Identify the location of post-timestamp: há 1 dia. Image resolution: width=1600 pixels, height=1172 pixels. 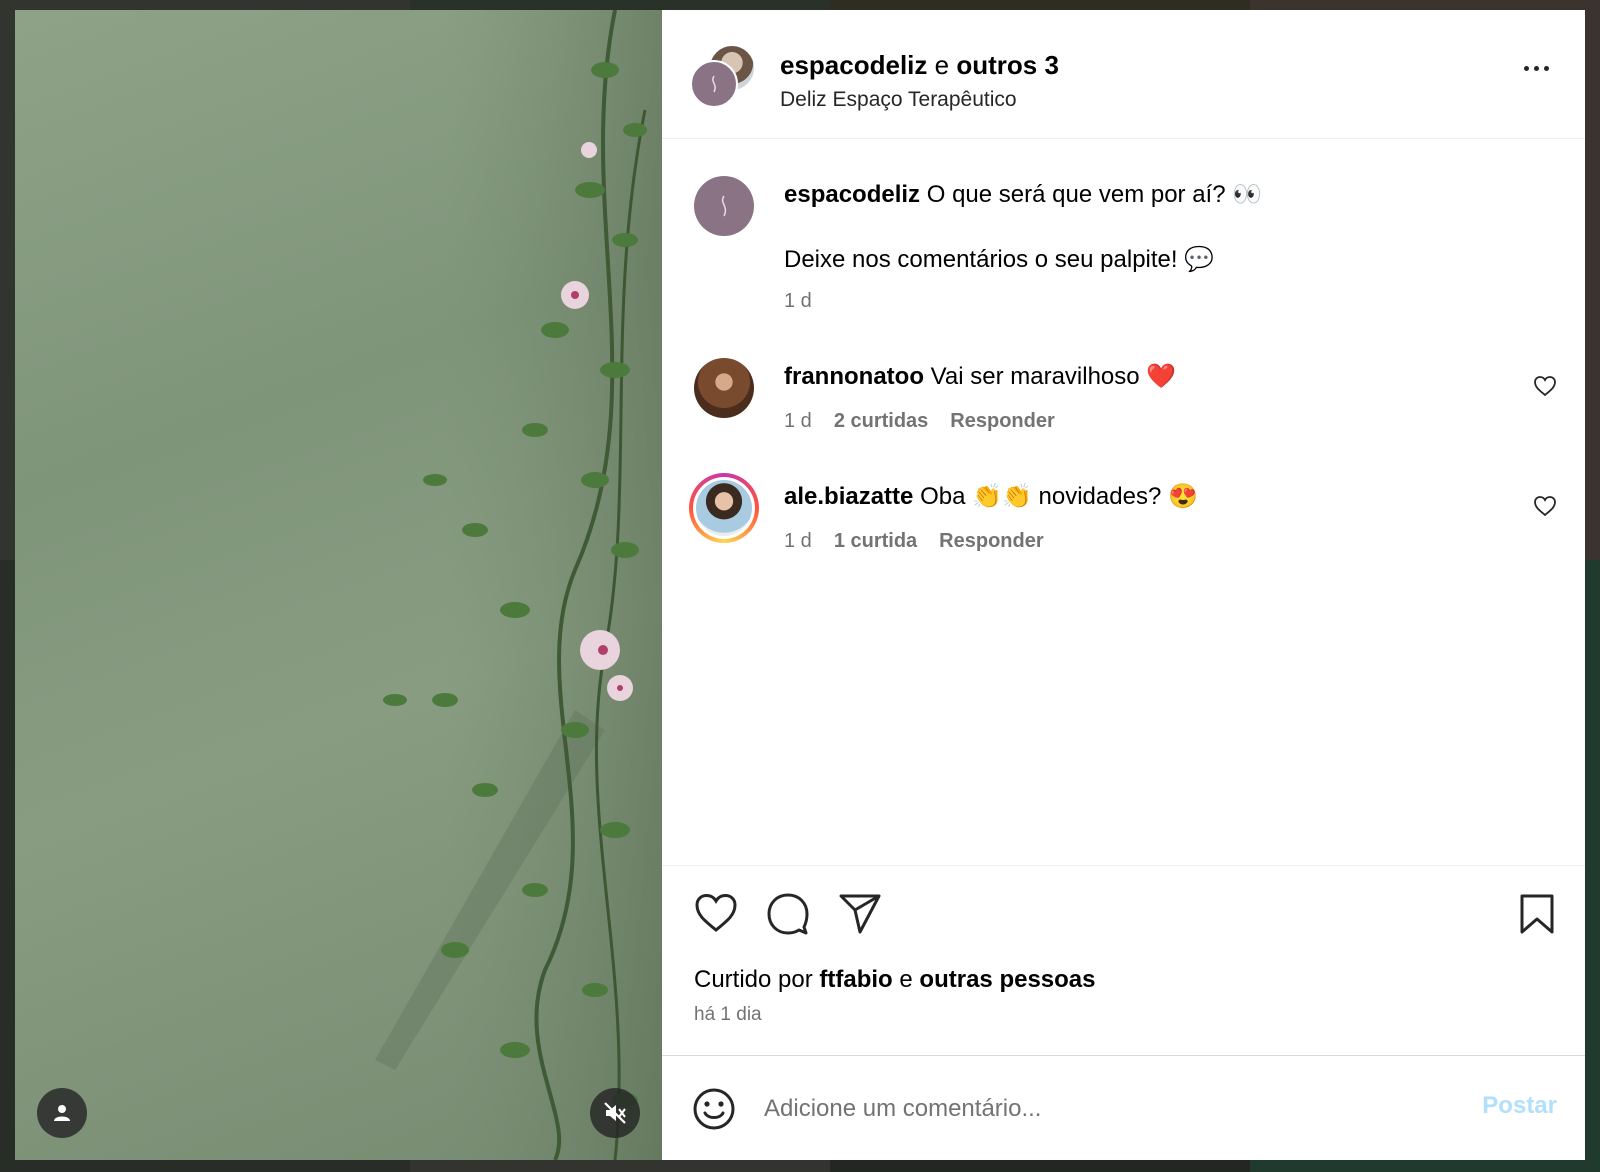
(728, 1015).